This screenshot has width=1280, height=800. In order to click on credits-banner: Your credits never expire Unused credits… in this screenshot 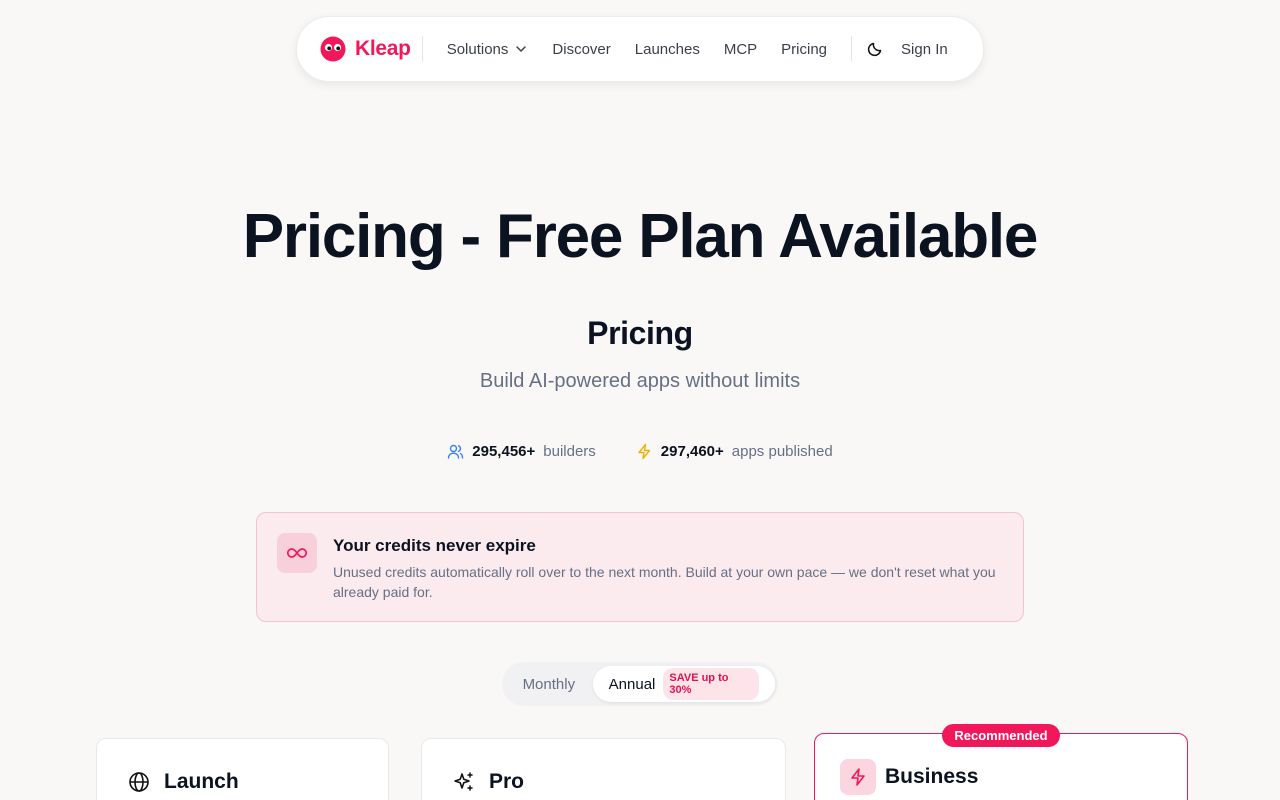, I will do `click(640, 567)`.